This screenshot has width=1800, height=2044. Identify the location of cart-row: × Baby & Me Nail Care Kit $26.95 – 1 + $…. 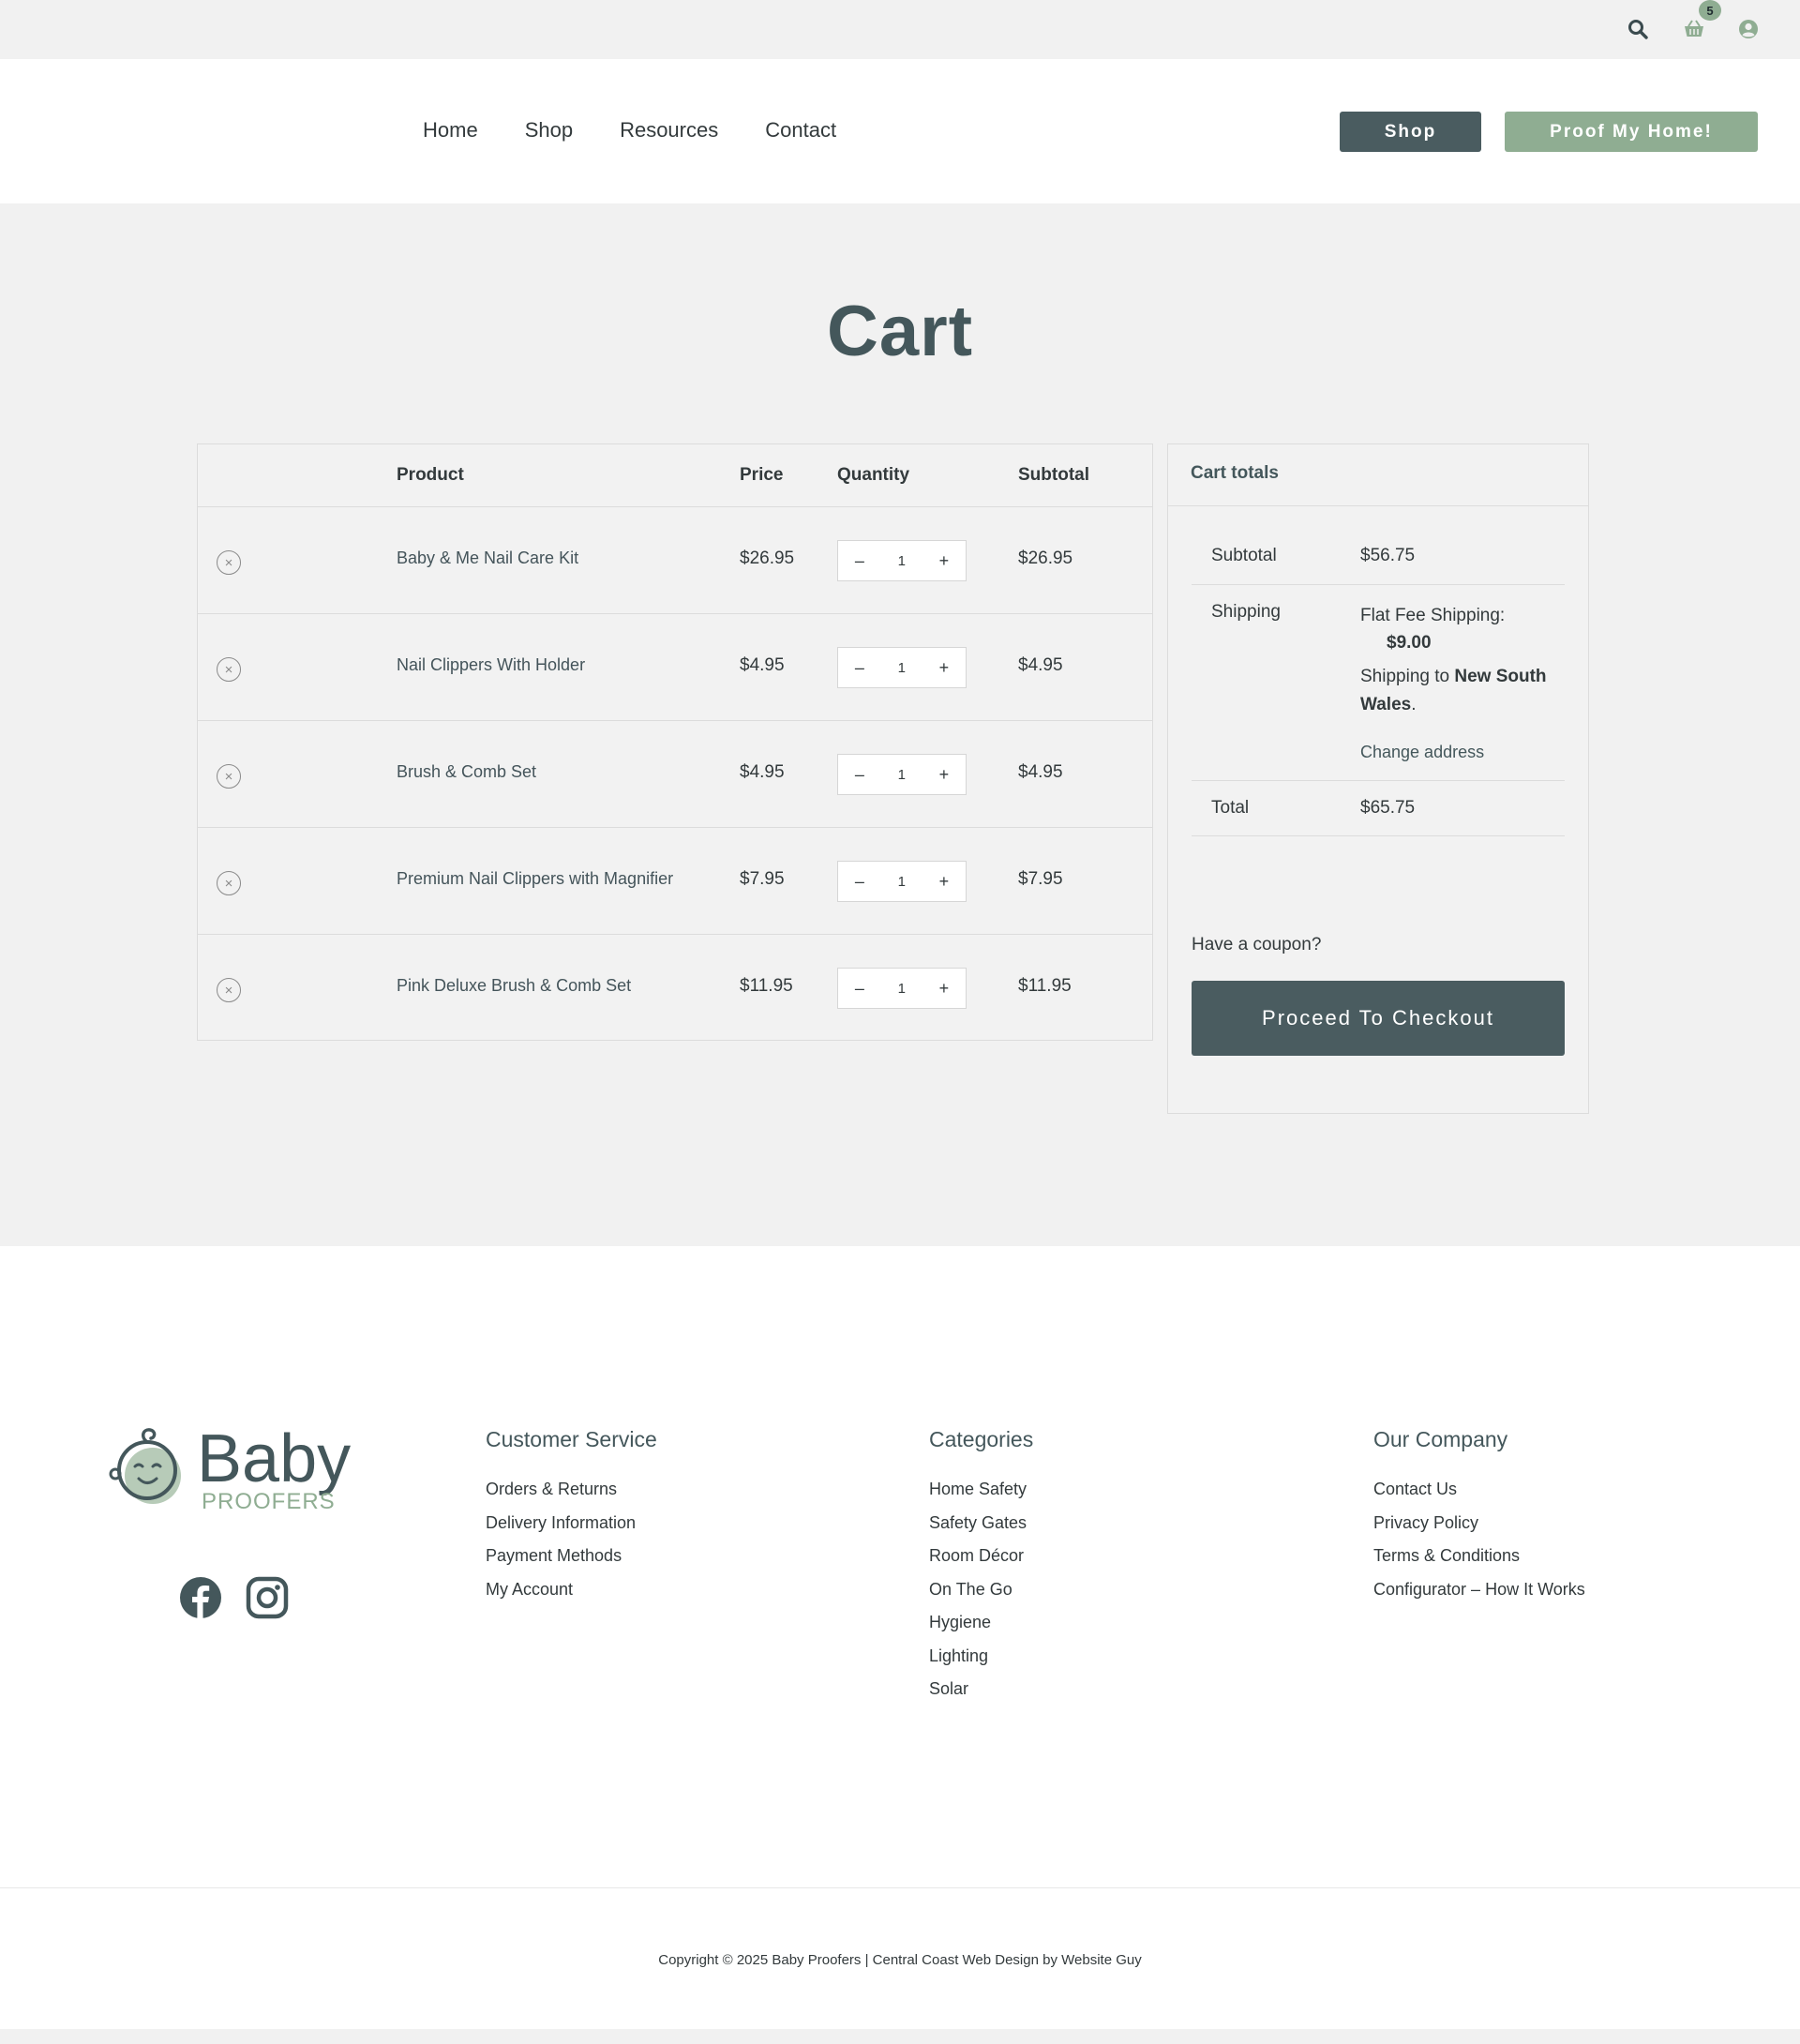
(675, 560).